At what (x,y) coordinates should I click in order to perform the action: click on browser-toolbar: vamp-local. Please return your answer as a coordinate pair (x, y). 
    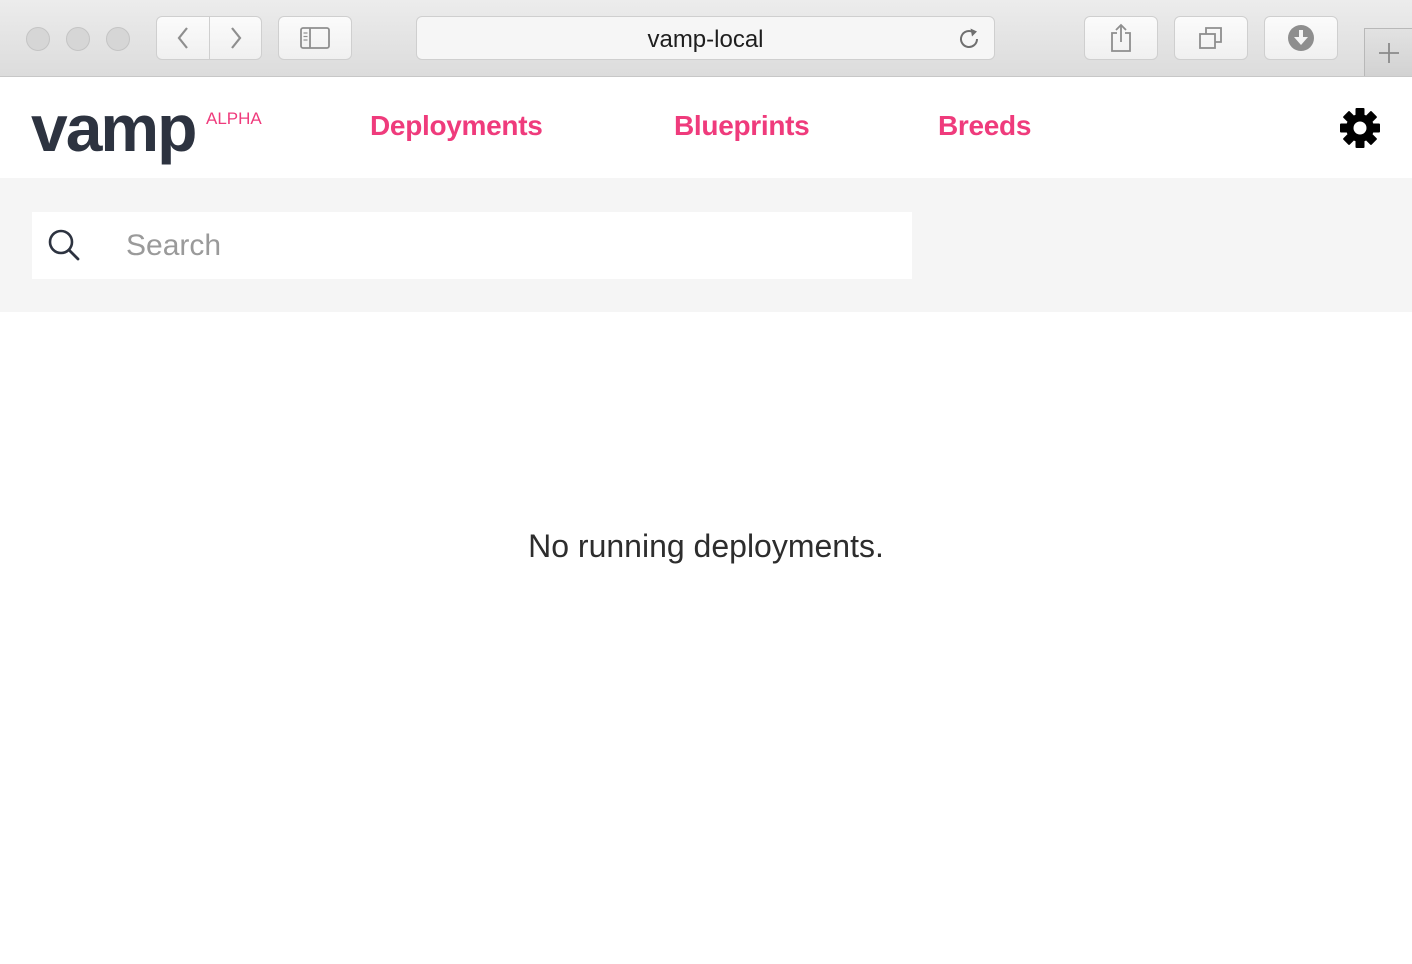
    Looking at the image, I should click on (706, 38).